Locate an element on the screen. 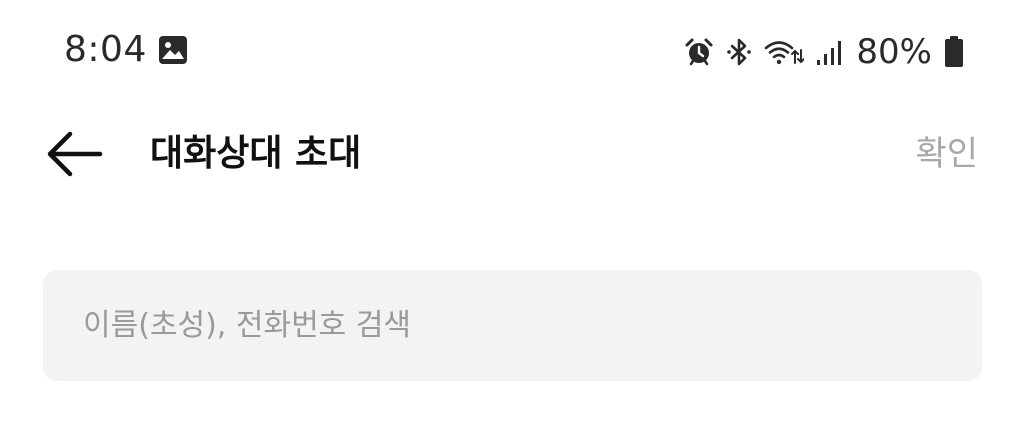 The image size is (1024, 434). alarm-icon is located at coordinates (699, 52).